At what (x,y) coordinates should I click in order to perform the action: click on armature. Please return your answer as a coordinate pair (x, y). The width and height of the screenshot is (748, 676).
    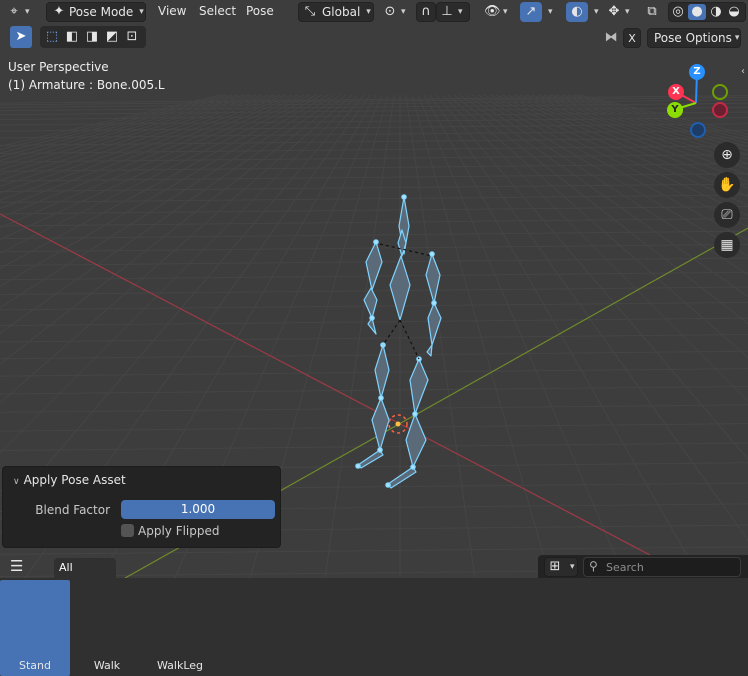
    Looking at the image, I should click on (398, 341).